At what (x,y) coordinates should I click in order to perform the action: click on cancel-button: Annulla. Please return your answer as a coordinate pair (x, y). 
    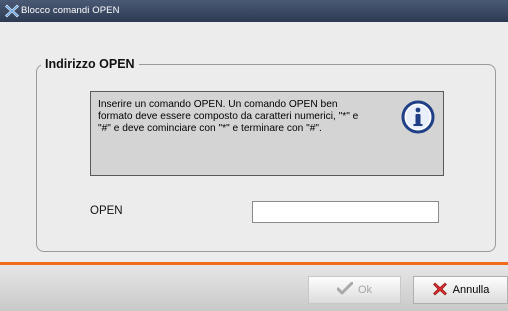
    Looking at the image, I should click on (460, 290).